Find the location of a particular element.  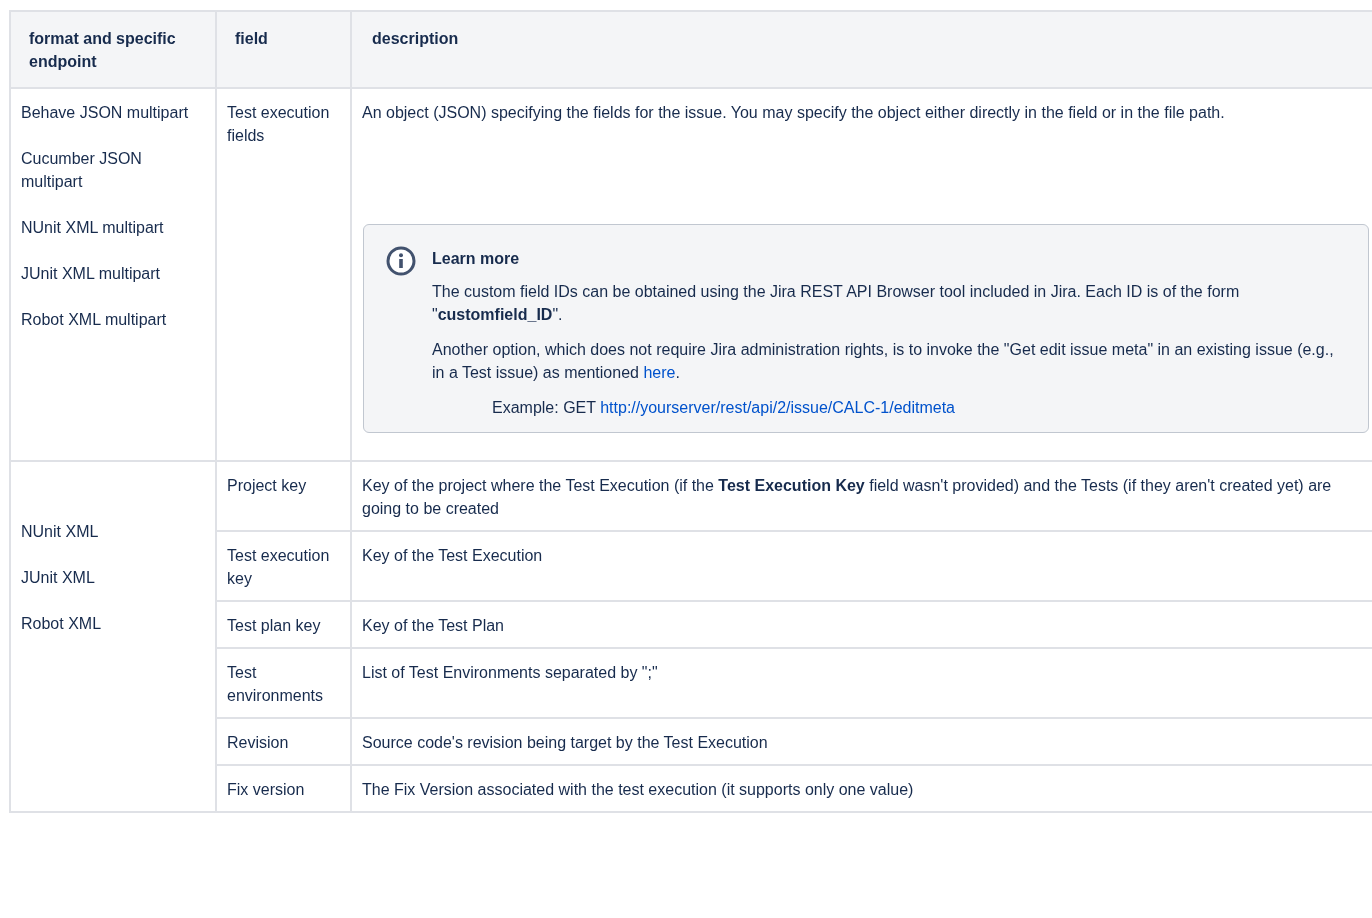

table-cell: Fix version is located at coordinates (283, 788).